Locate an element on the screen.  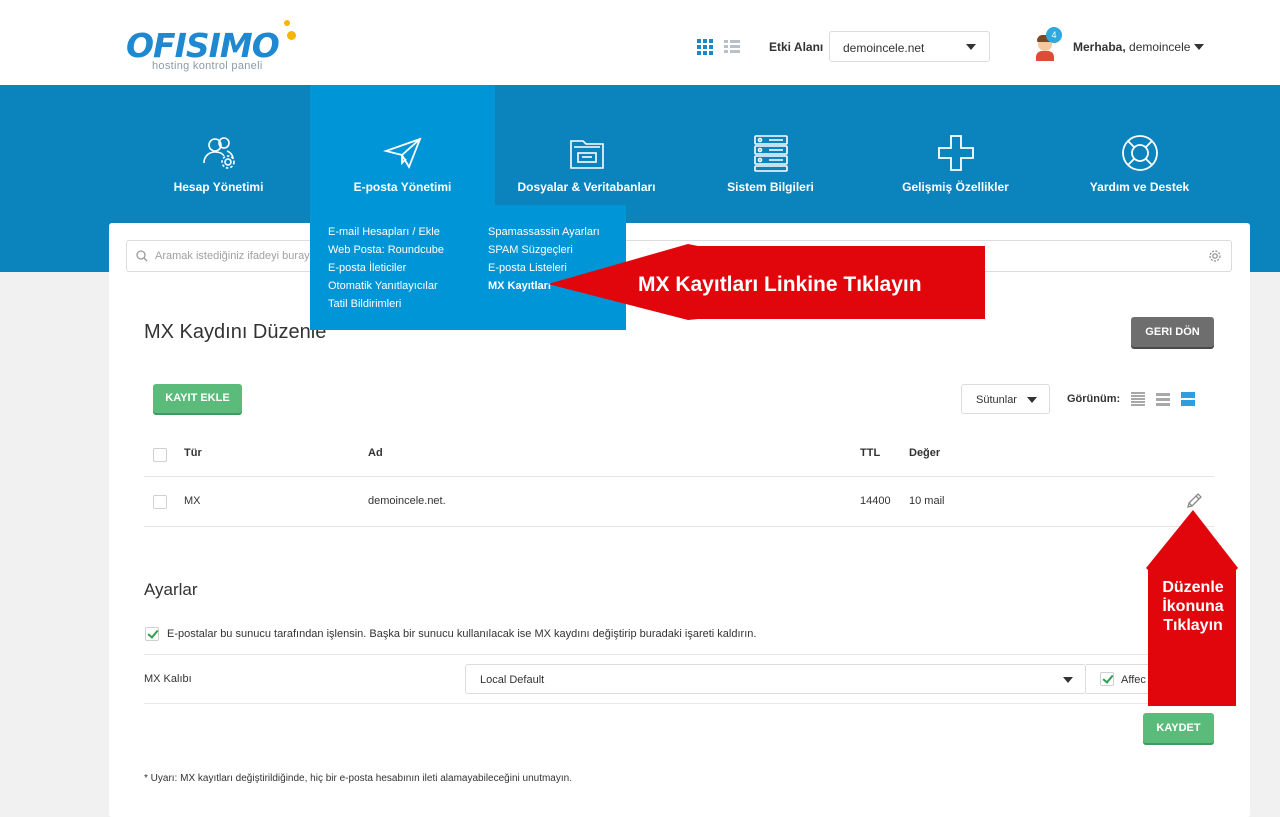
view-compact-icon is located at coordinates (1138, 399).